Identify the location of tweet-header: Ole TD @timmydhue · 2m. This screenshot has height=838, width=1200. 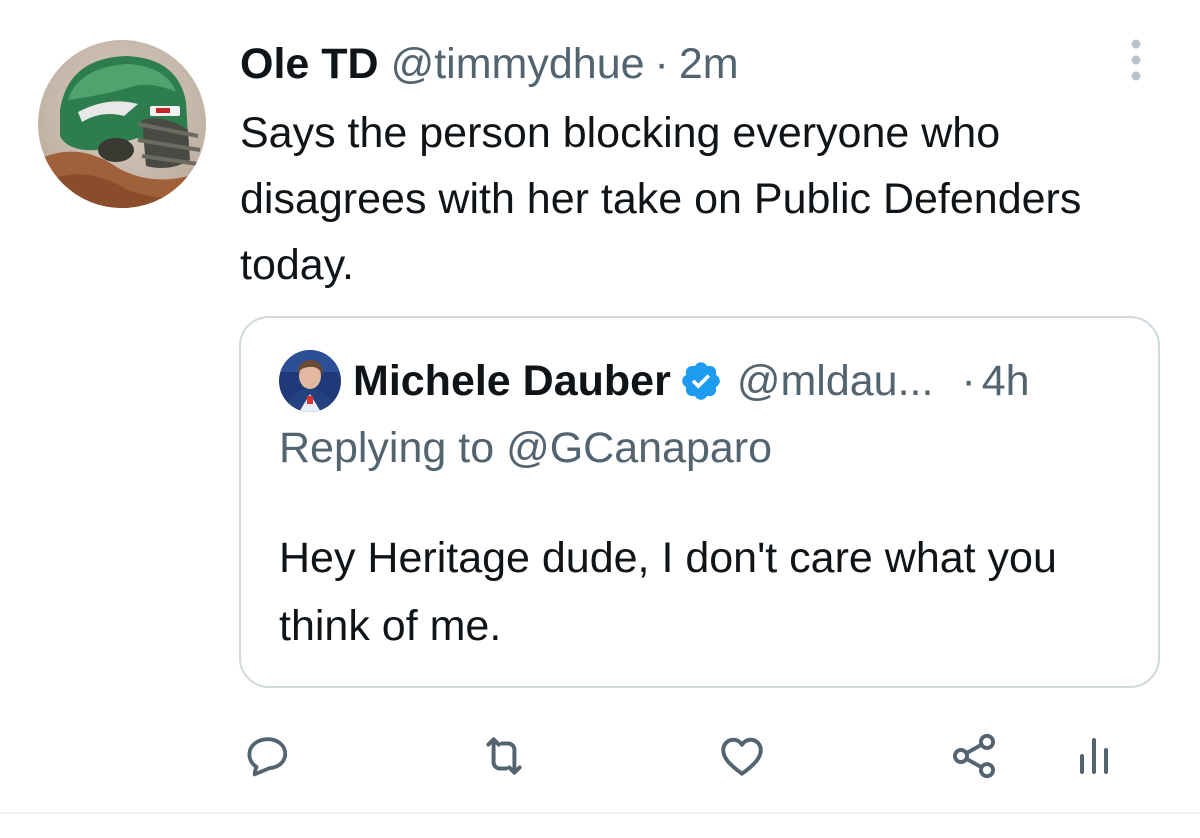
(489, 64).